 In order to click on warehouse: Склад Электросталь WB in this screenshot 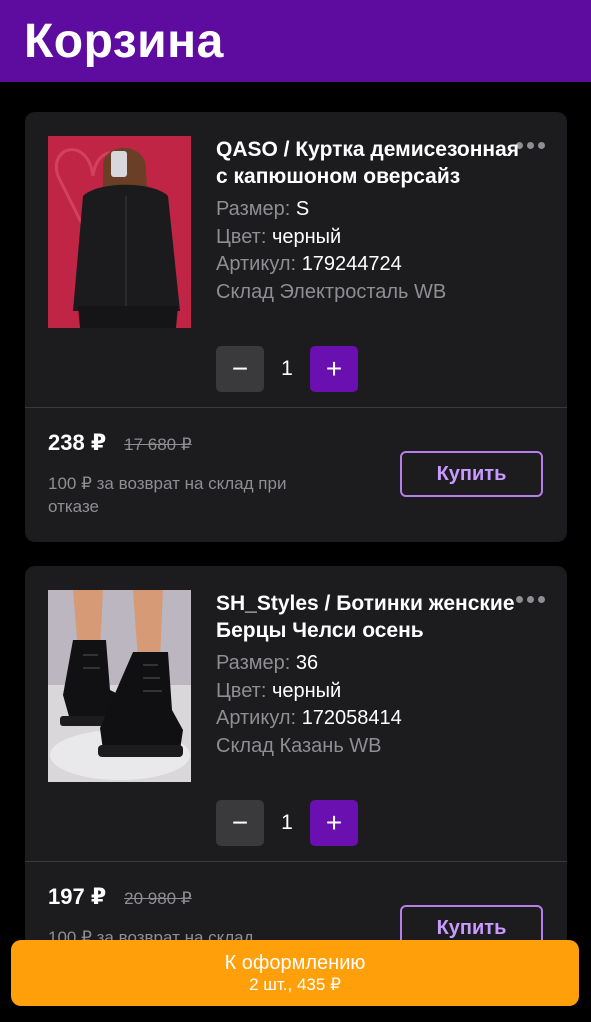, I will do `click(331, 291)`.